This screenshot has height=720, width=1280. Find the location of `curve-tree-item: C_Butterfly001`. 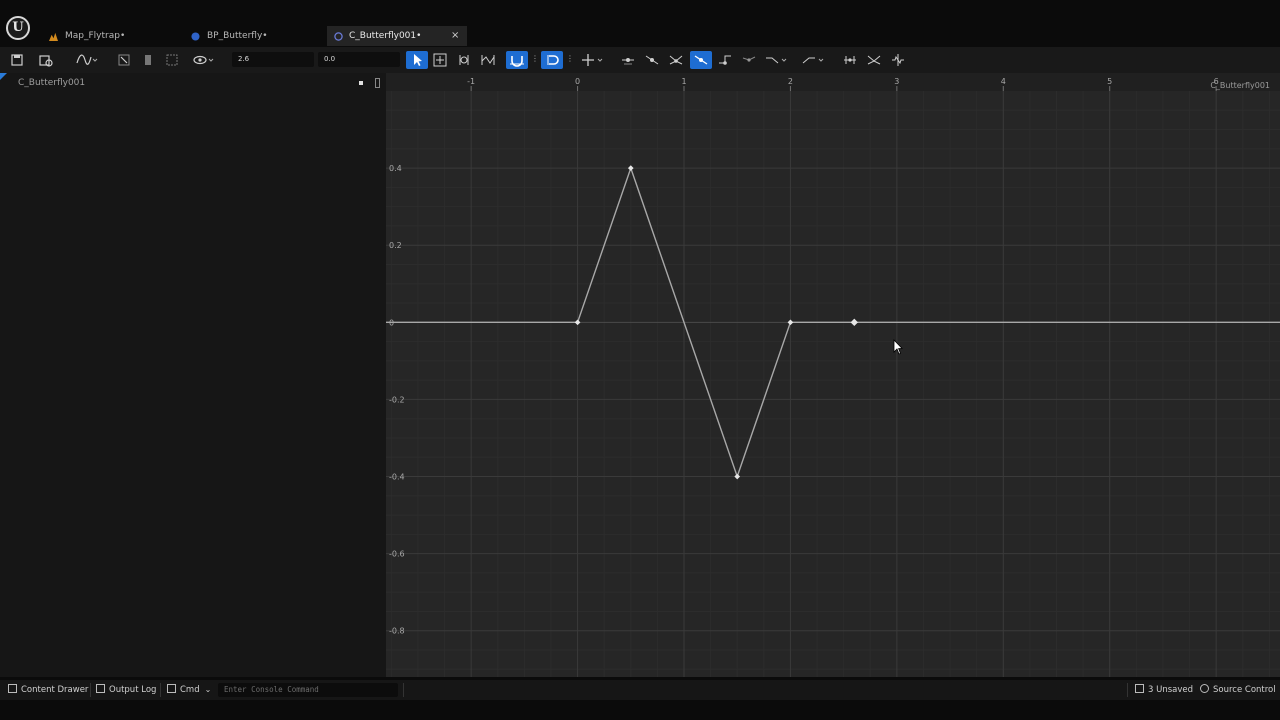

curve-tree-item: C_Butterfly001 is located at coordinates (51, 83).